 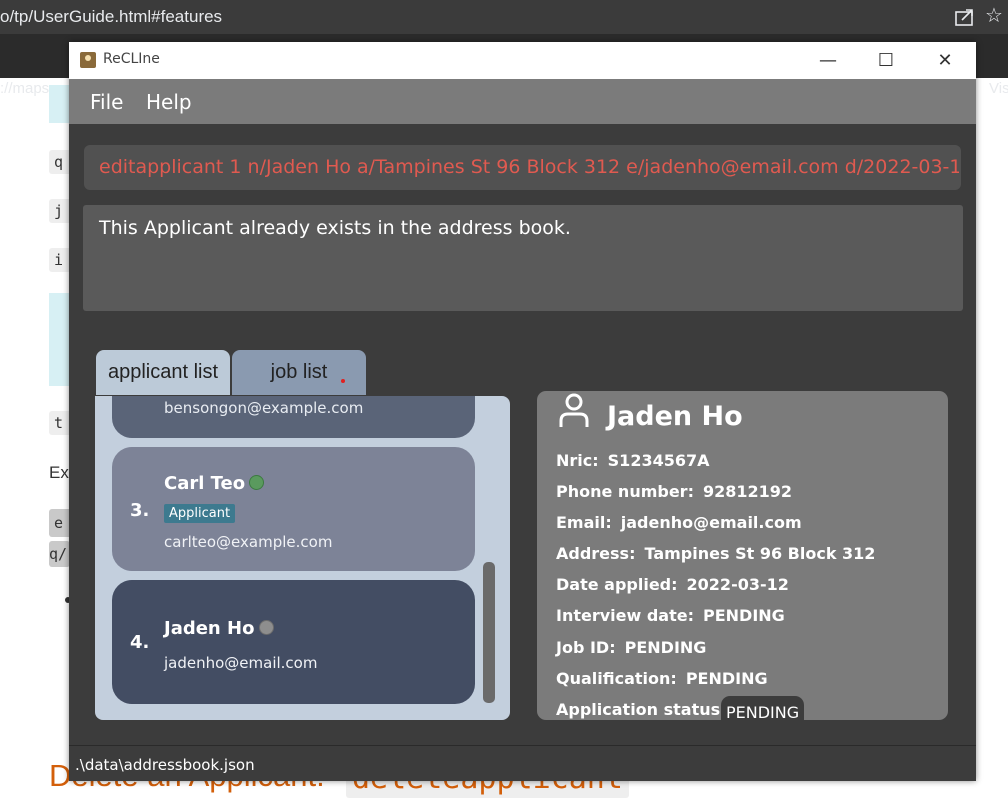 I want to click on field-label: Interview date:, so click(x=625, y=615).